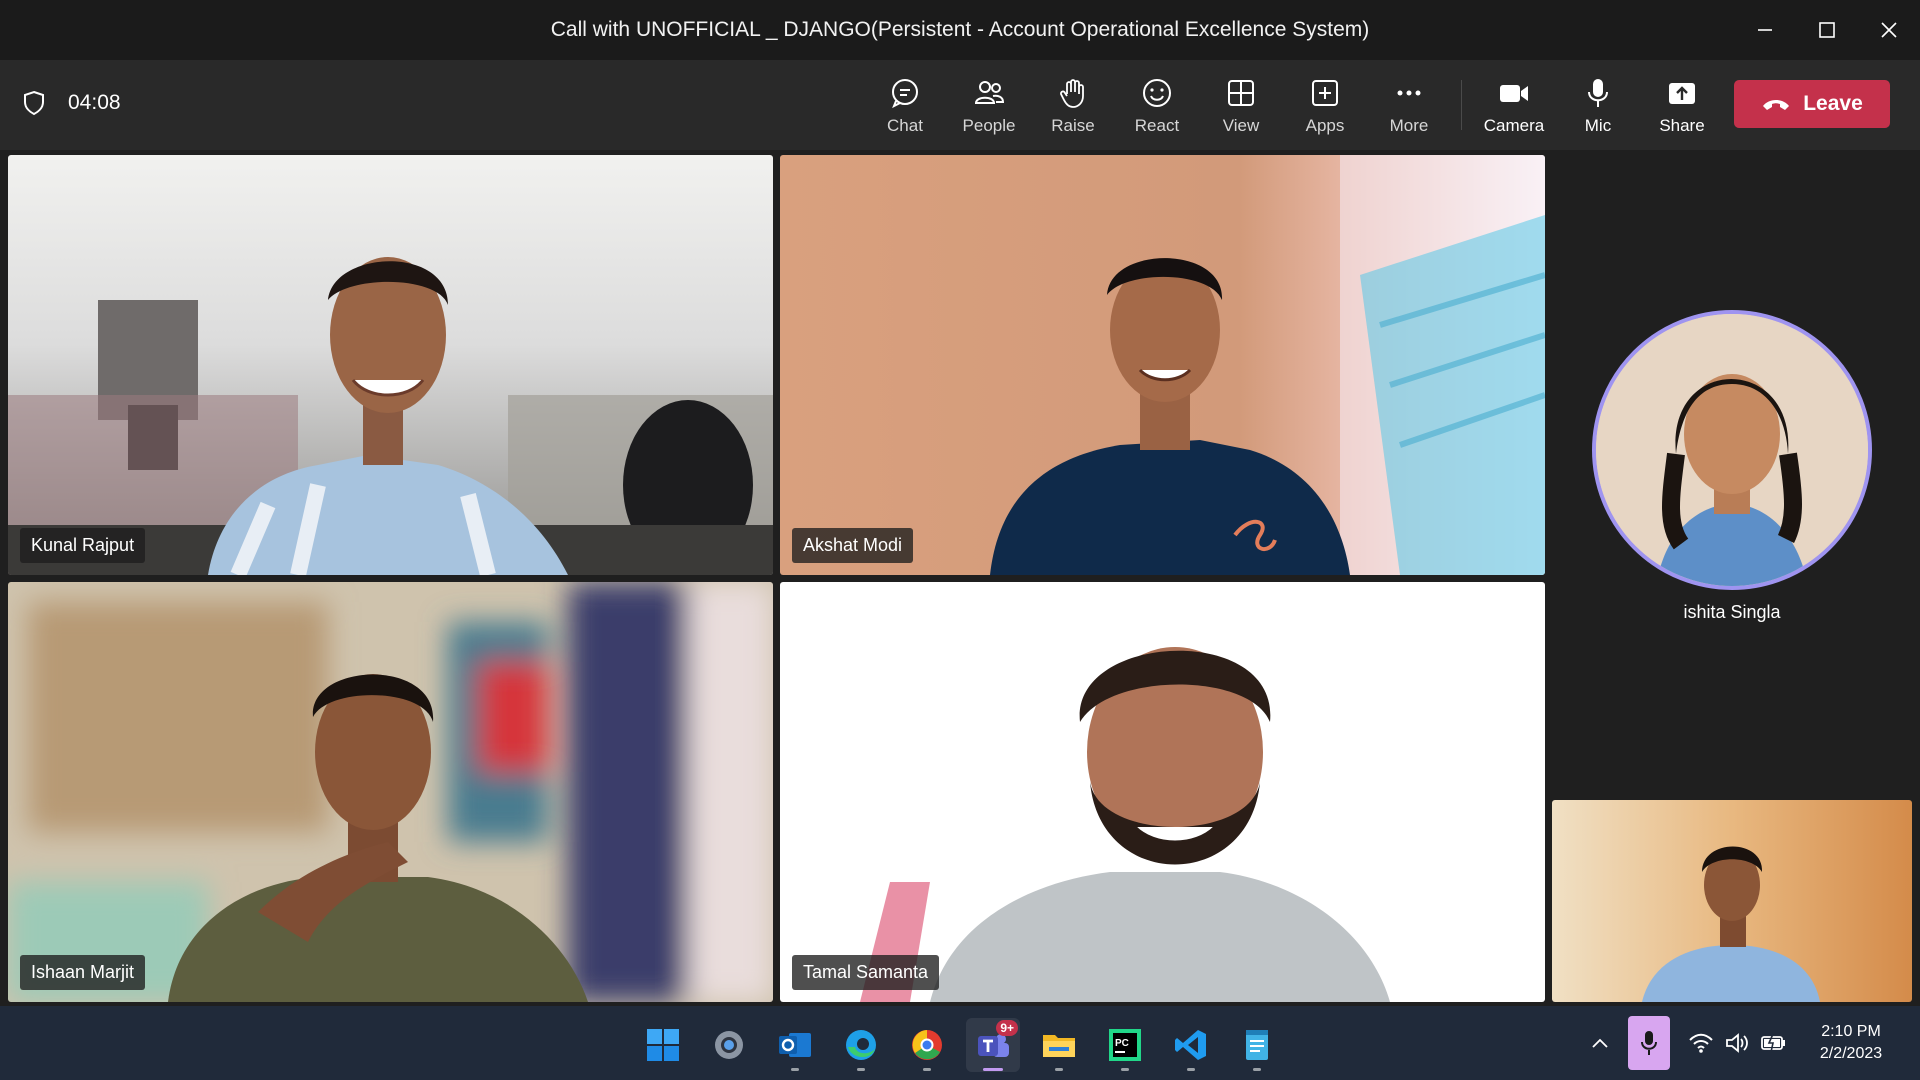 The height and width of the screenshot is (1080, 1920). Describe the element at coordinates (1157, 125) in the screenshot. I see `react-label: React` at that location.